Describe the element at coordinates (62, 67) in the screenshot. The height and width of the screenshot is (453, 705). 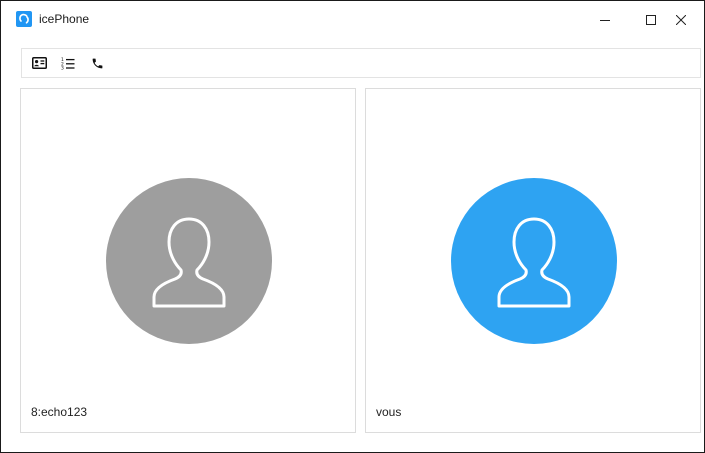
I see `svg-text: 3` at that location.